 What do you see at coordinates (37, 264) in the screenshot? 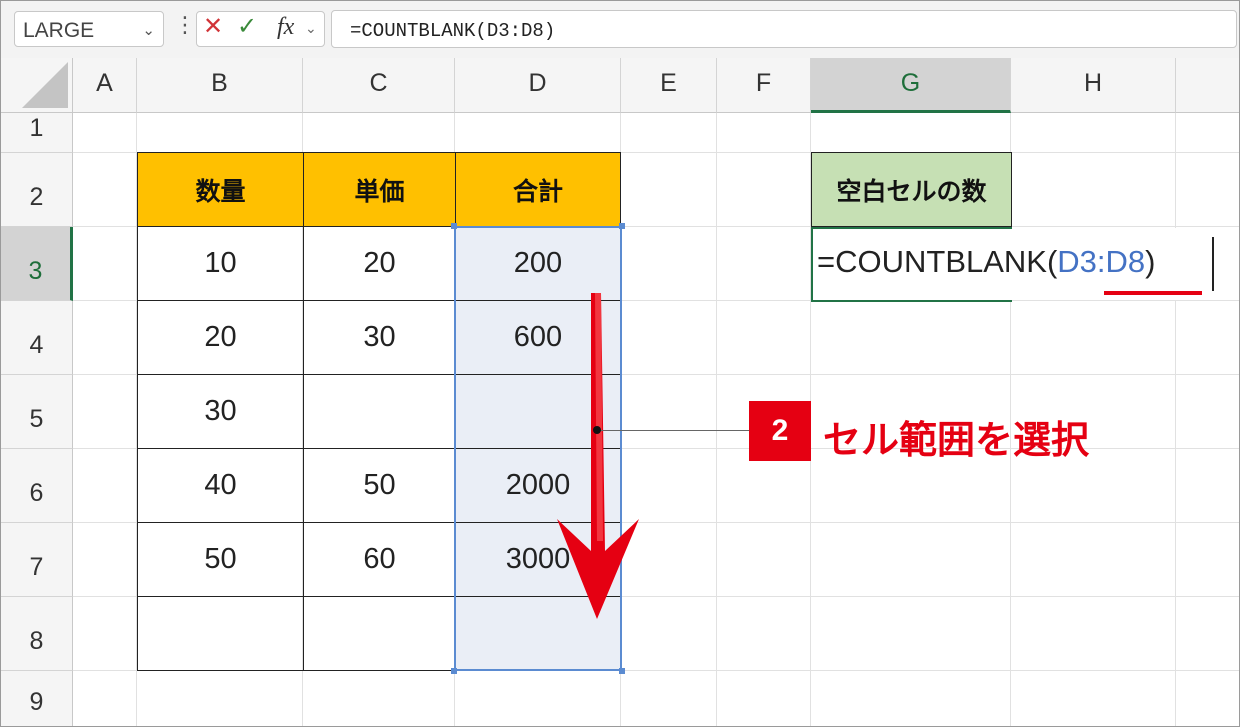
I see `row-header-3: 3` at bounding box center [37, 264].